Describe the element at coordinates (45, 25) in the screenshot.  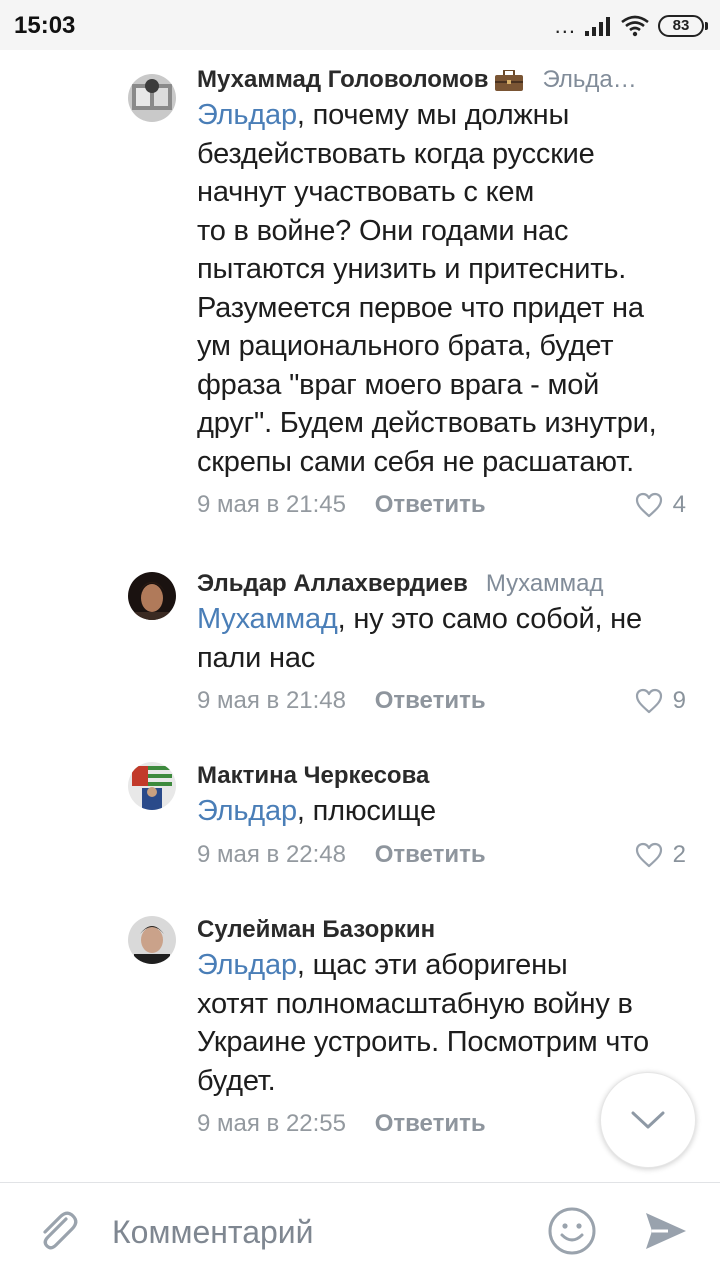
I see `status-time: 15:03` at that location.